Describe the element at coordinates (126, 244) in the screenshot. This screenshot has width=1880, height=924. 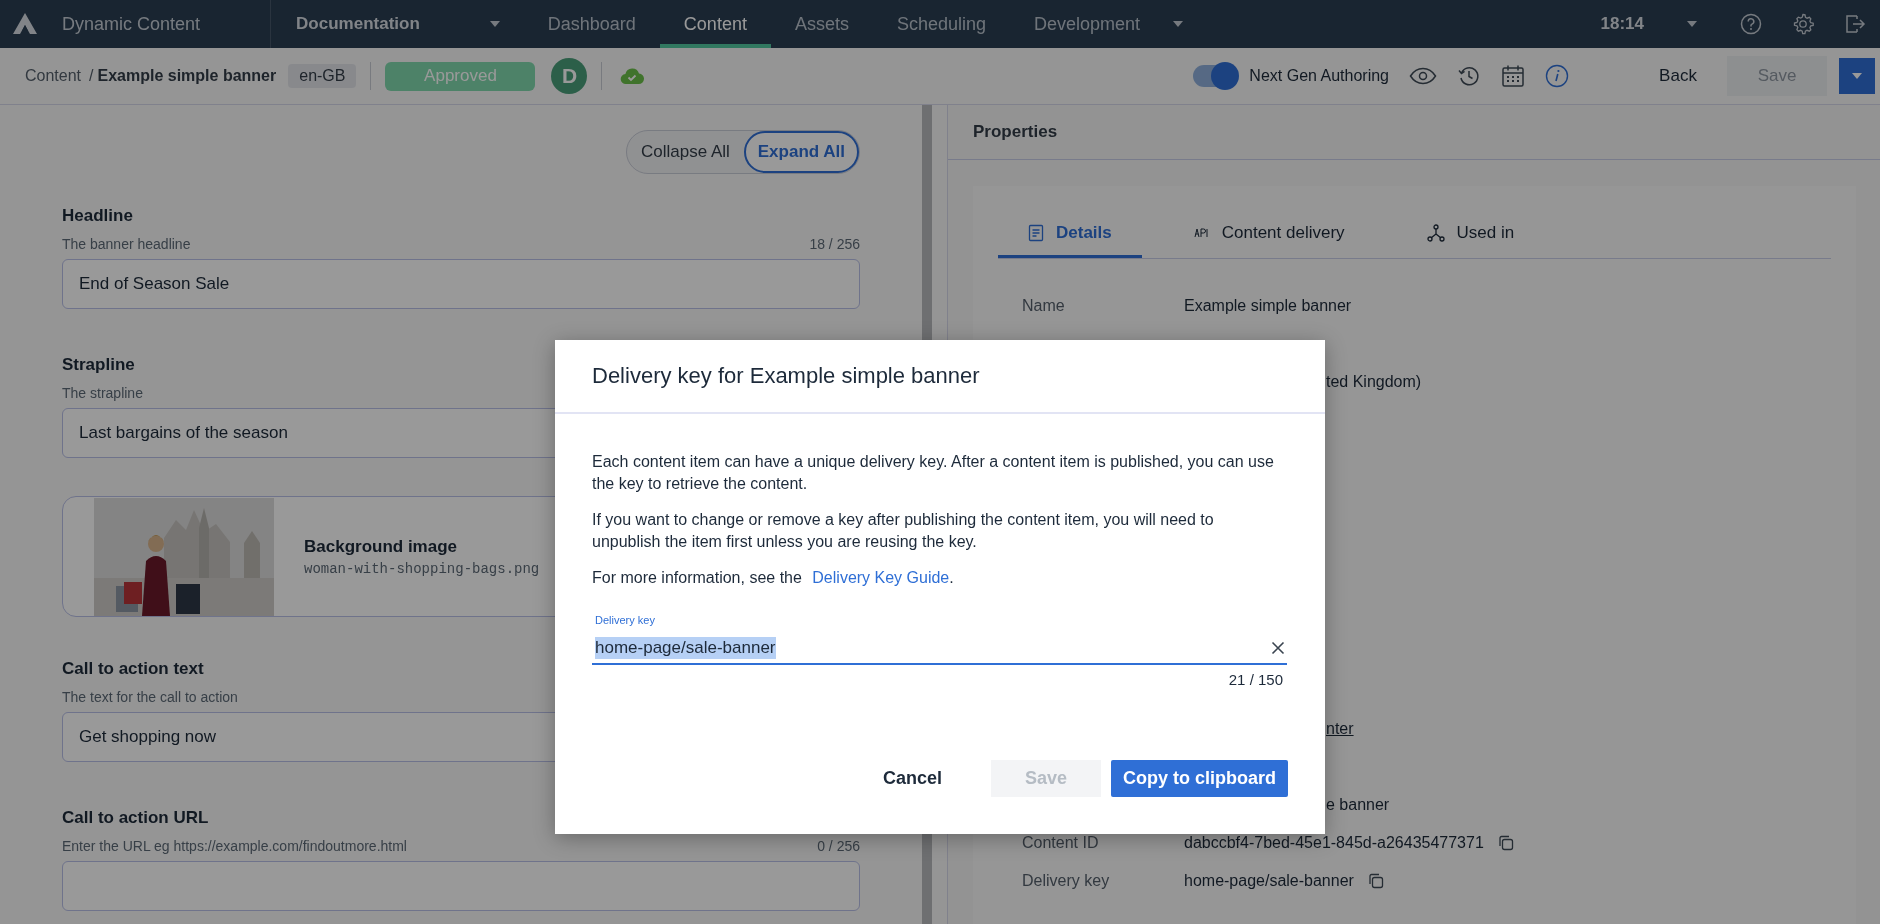
I see `field-description: The banner headline` at that location.